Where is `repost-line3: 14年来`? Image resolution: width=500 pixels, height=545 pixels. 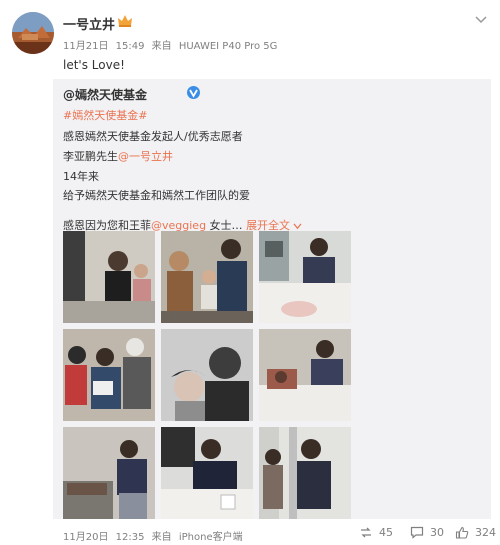 repost-line3: 14年来 is located at coordinates (81, 176).